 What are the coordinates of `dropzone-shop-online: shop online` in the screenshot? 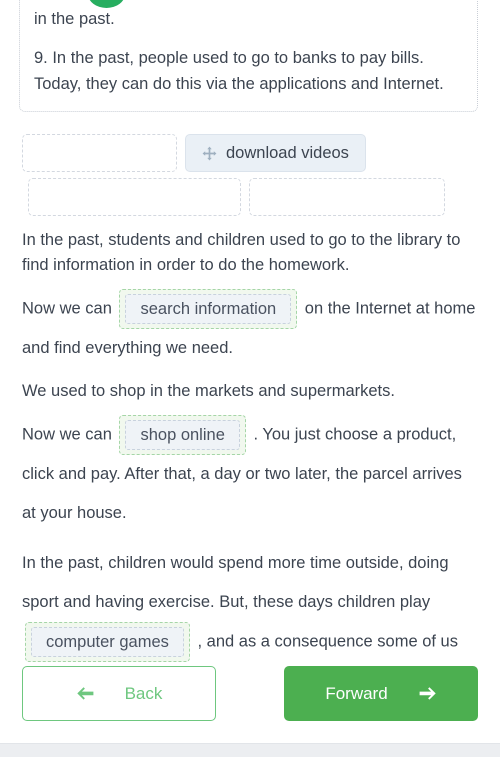 It's located at (182, 435).